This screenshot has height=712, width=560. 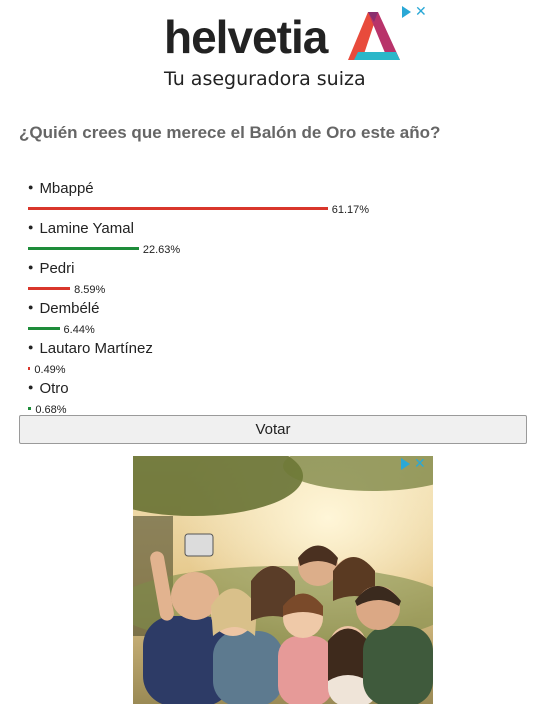 I want to click on poll-option: ● Lautaro Martínez 0.49%, so click(x=278, y=360).